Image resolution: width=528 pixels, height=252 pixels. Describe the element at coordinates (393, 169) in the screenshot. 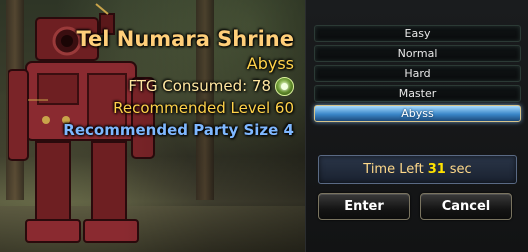

I see `time-left-label: Time Left` at that location.